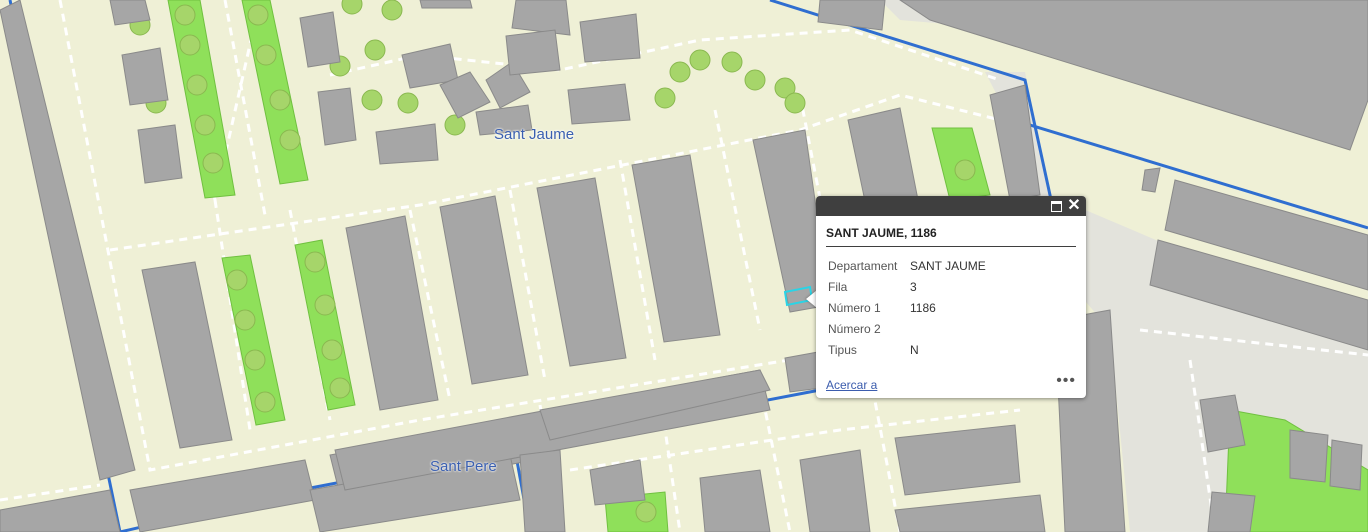 Image resolution: width=1368 pixels, height=532 pixels. Describe the element at coordinates (838, 286) in the screenshot. I see `field-label: Fila` at that location.